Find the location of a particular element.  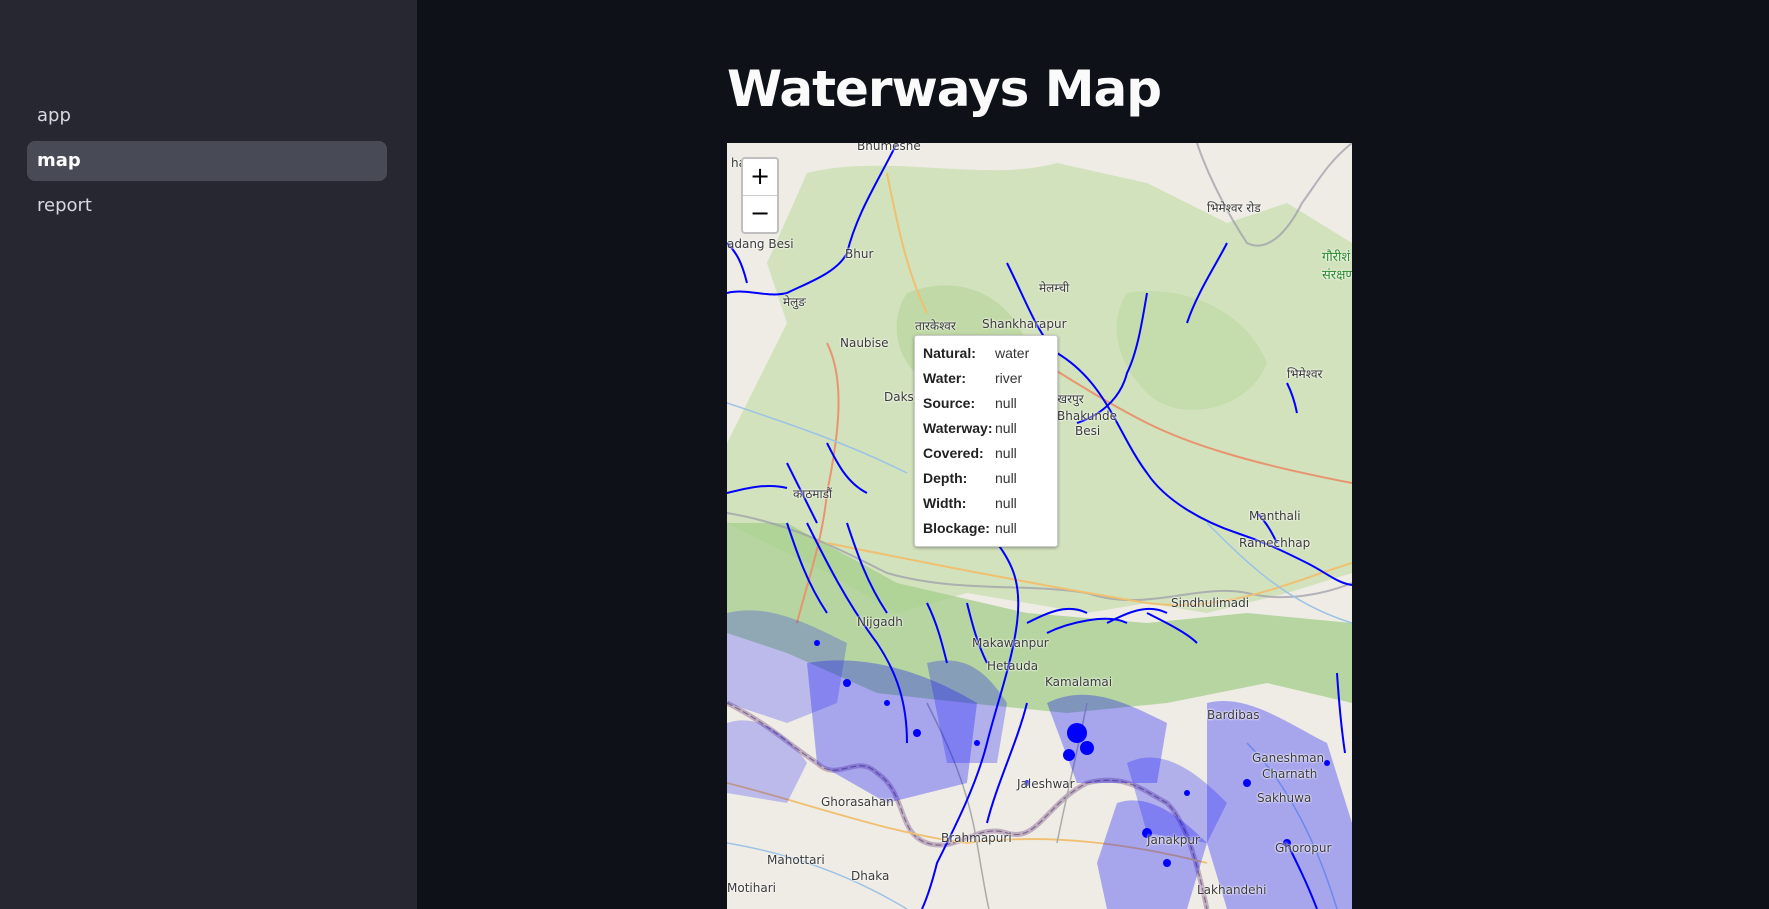

zoom-in-button: + is located at coordinates (760, 177).